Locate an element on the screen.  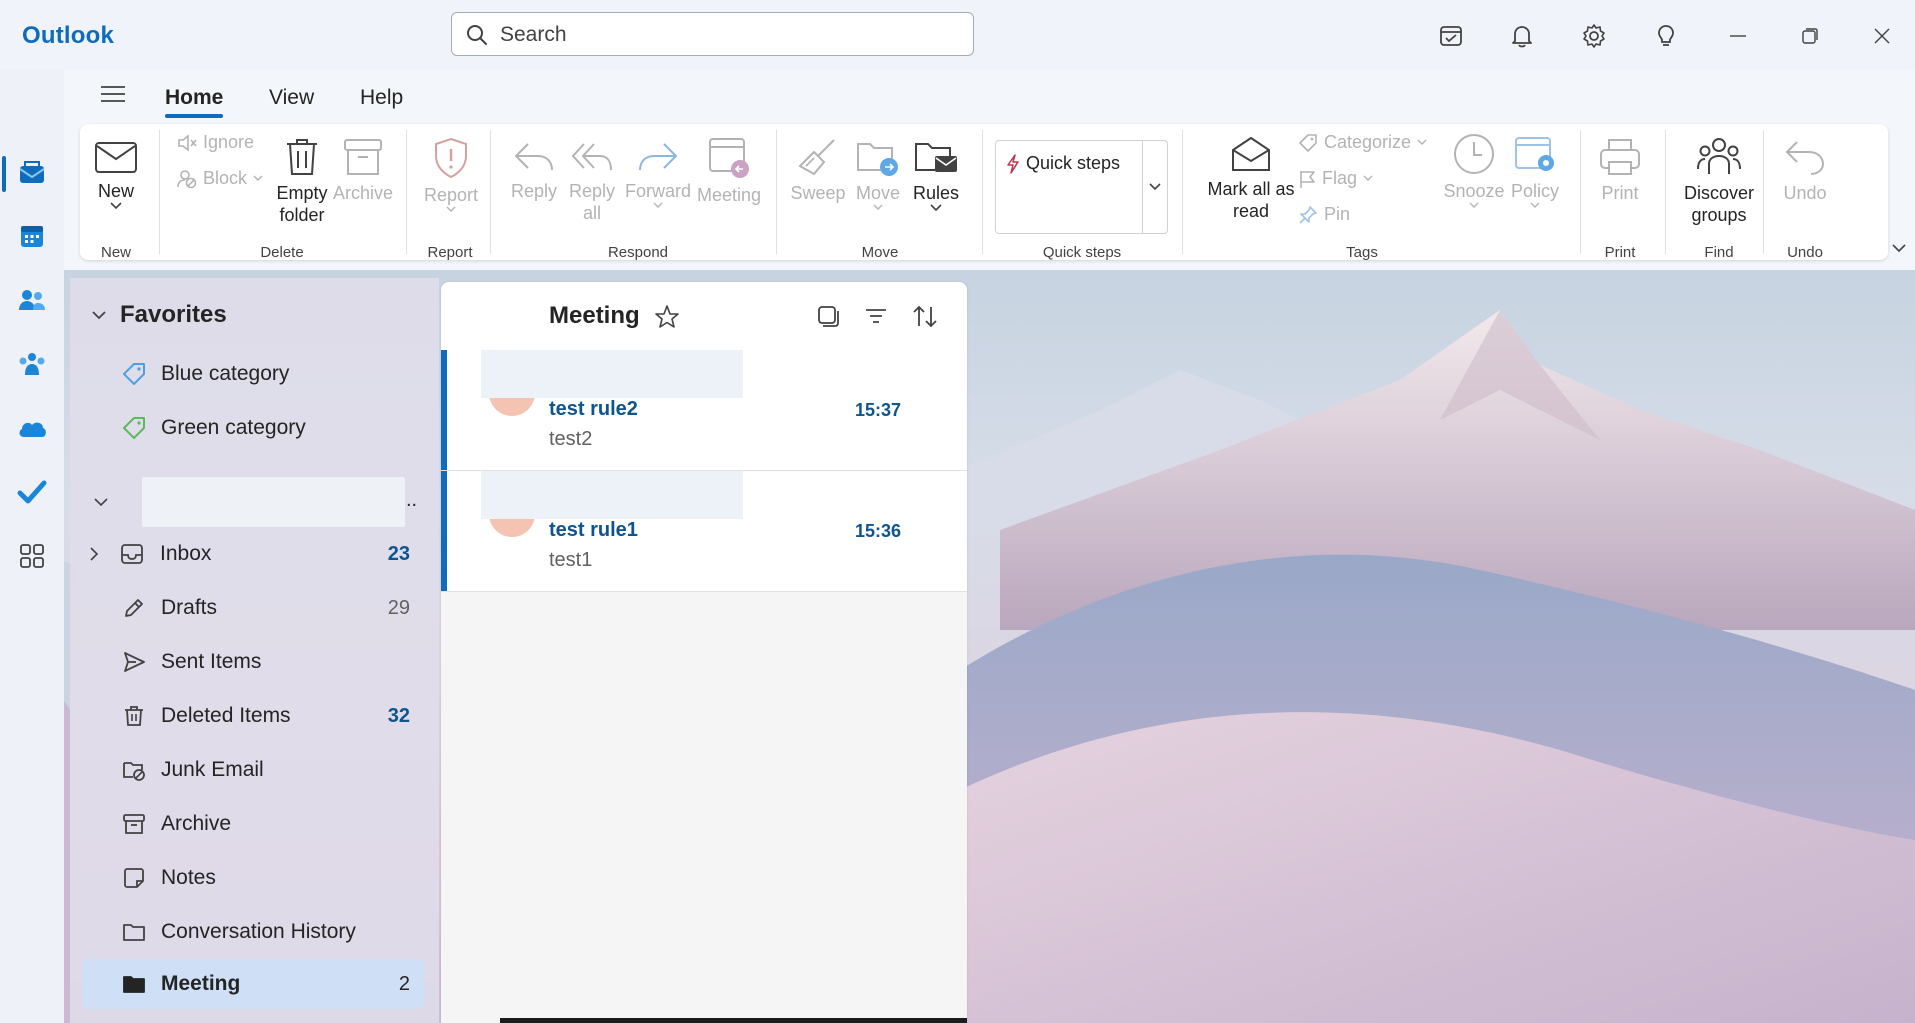
folder-filled-icon is located at coordinates (134, 984).